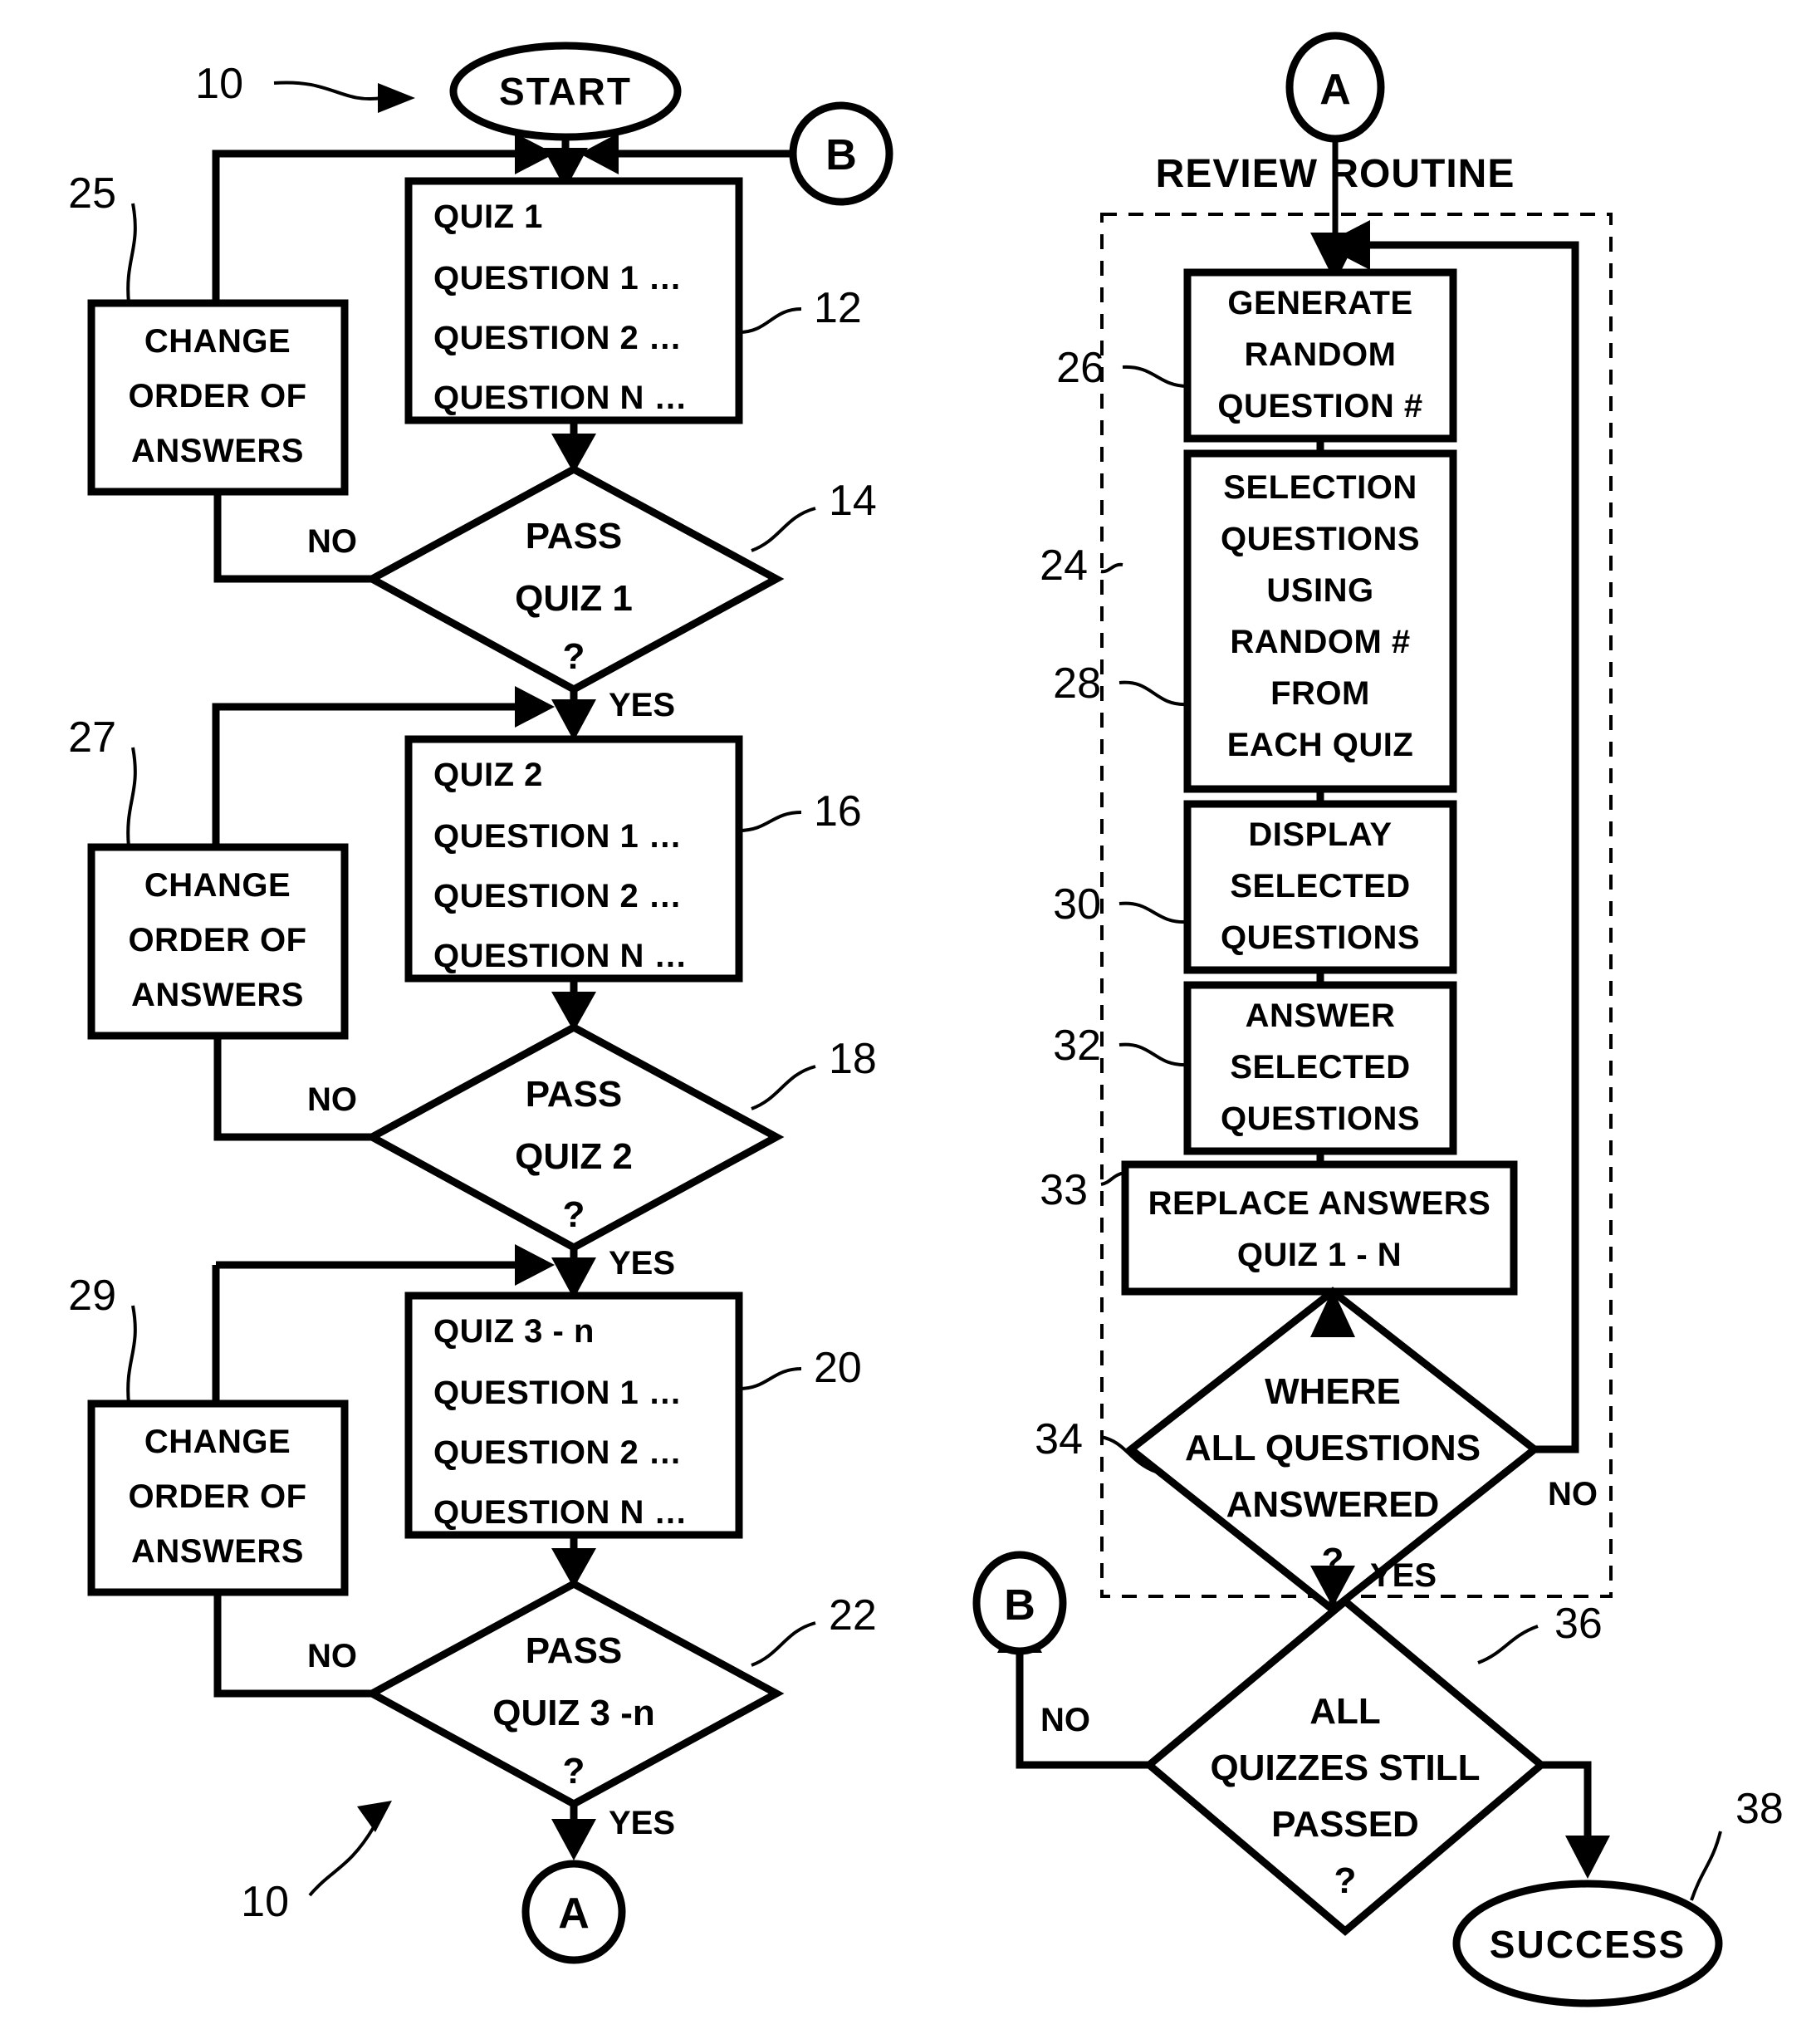 Image resolution: width=1816 pixels, height=2044 pixels. What do you see at coordinates (1403, 1575) in the screenshot?
I see `d34-yes-label: YES` at bounding box center [1403, 1575].